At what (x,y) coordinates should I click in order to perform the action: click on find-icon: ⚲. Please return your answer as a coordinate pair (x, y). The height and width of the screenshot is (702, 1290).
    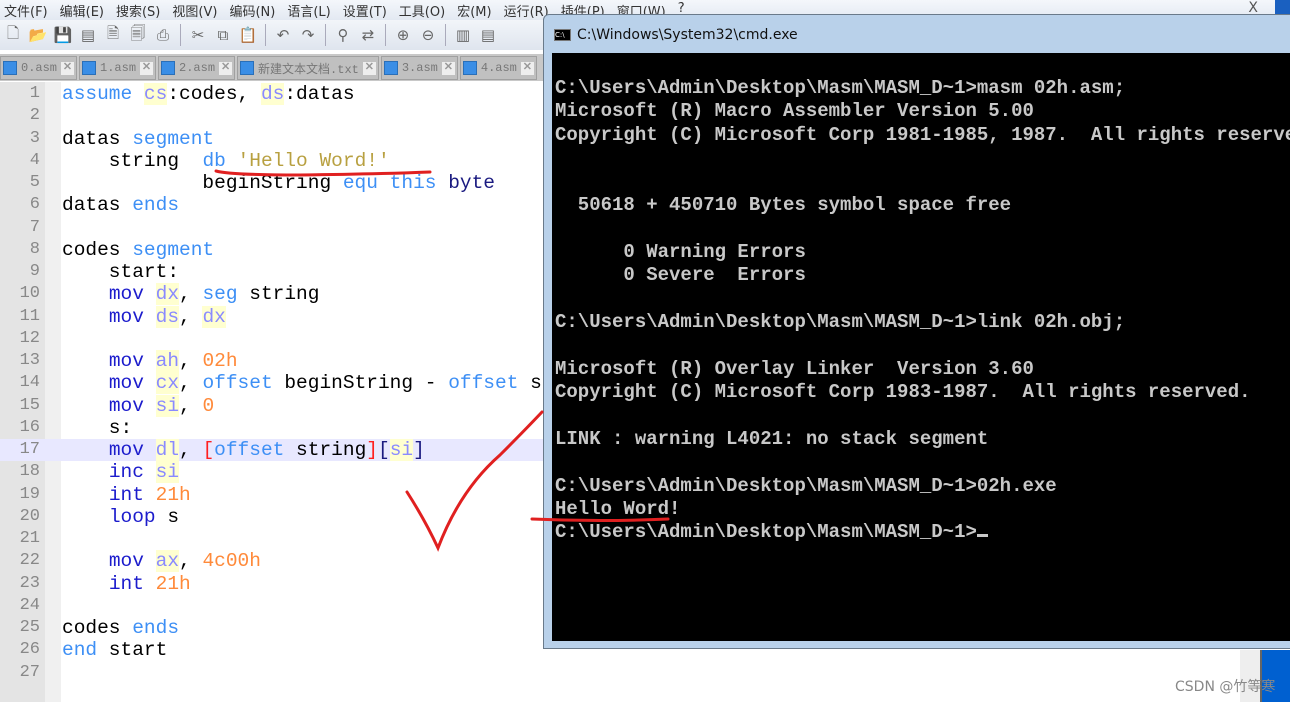
    Looking at the image, I should click on (343, 35).